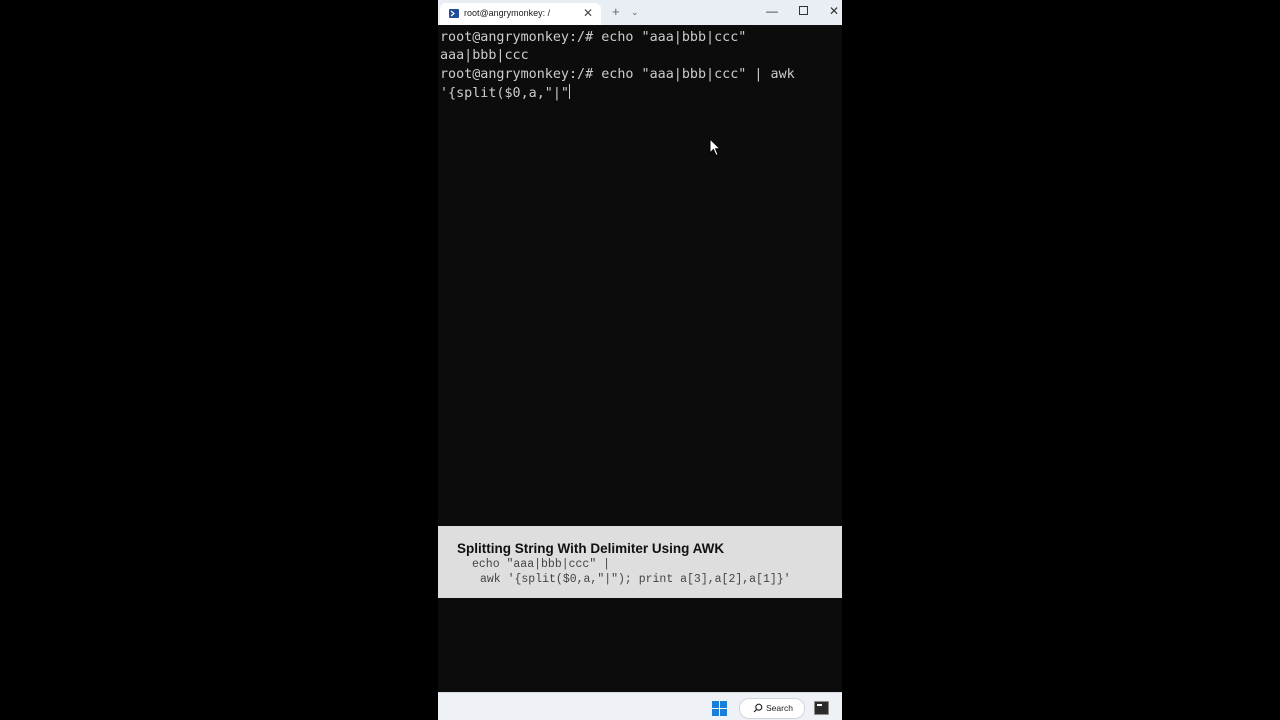 The image size is (1280, 720). I want to click on title-bar: root@angrymonkey: / ✕ + ⌄ — ✕, so click(640, 12).